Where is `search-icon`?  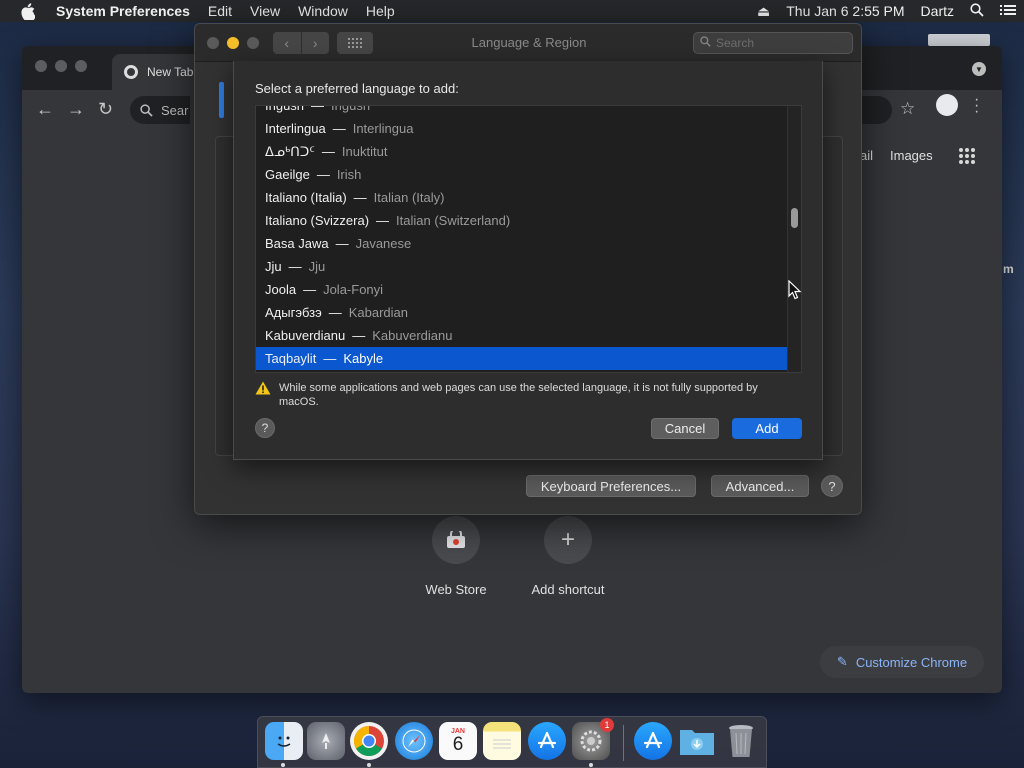 search-icon is located at coordinates (146, 110).